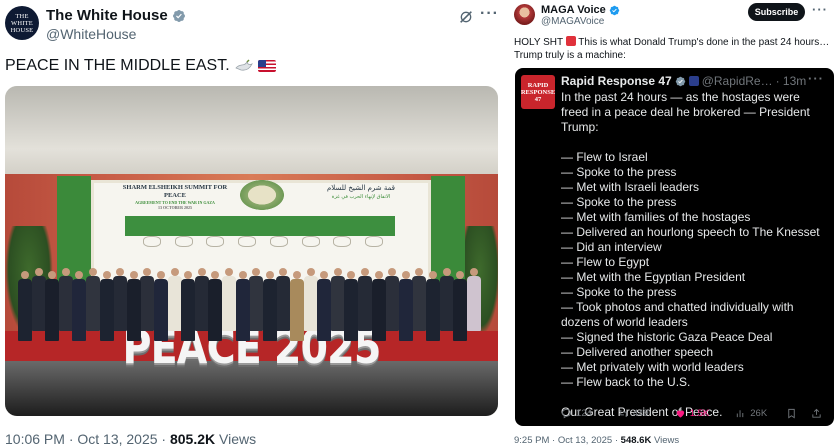  Describe the element at coordinates (192, 439) in the screenshot. I see `views-count: 805.2K` at that location.